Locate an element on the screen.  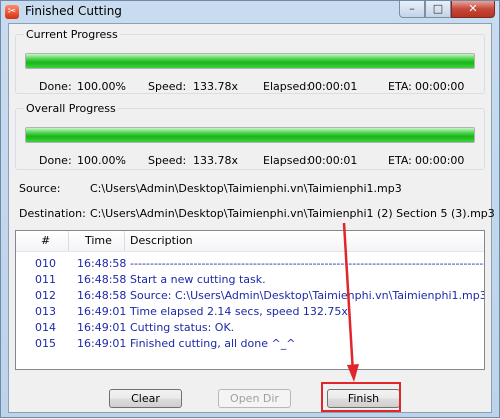
log-description: Time elapsed 2.14 secs, speed 132.75x. is located at coordinates (241, 311).